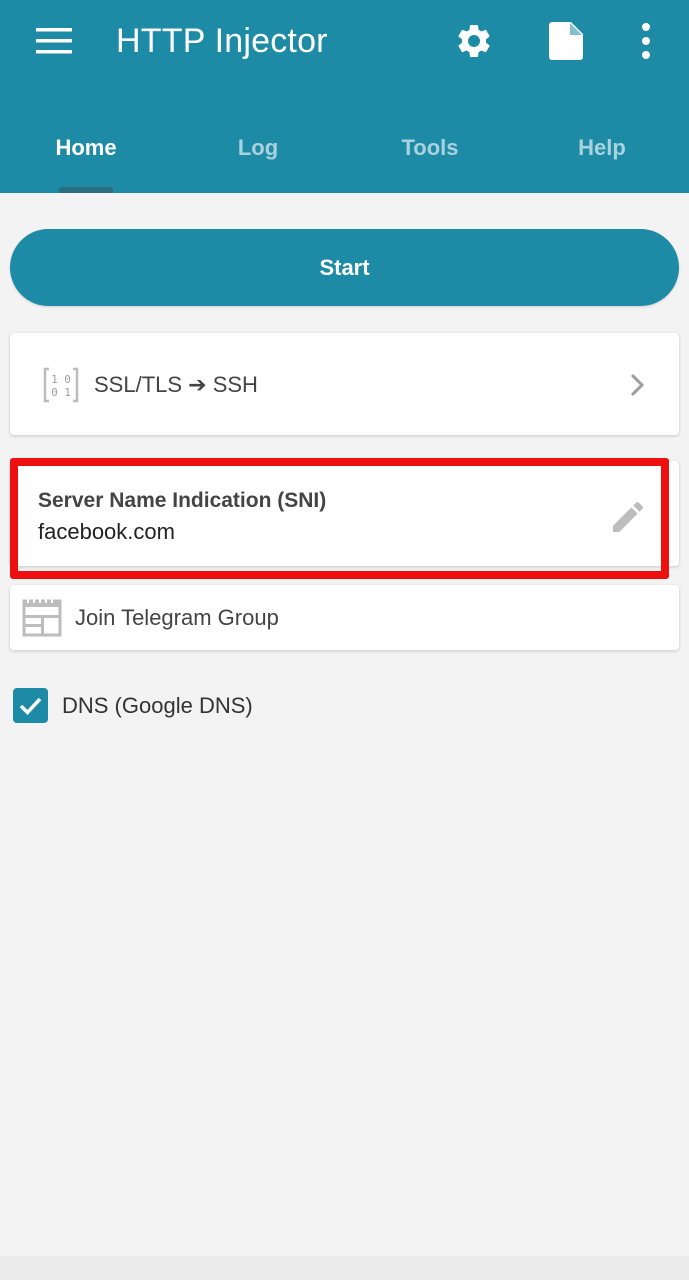  What do you see at coordinates (157, 705) in the screenshot?
I see `dns-label: DNS (Google DNS)` at bounding box center [157, 705].